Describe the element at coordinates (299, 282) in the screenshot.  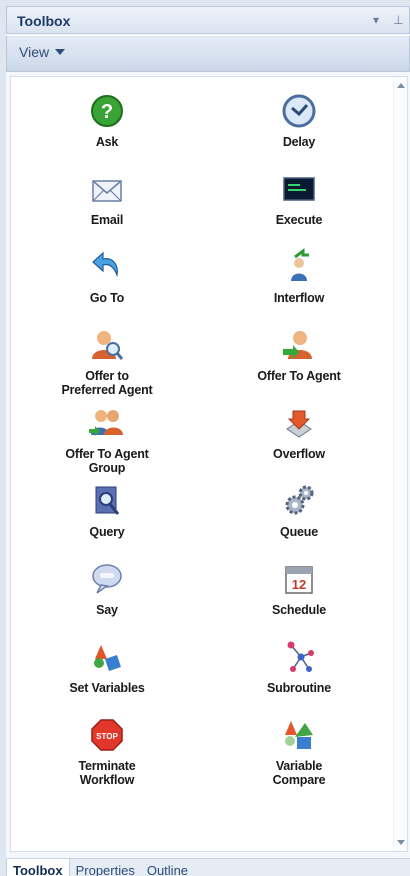
I see `tool-interflow: Interflow` at that location.